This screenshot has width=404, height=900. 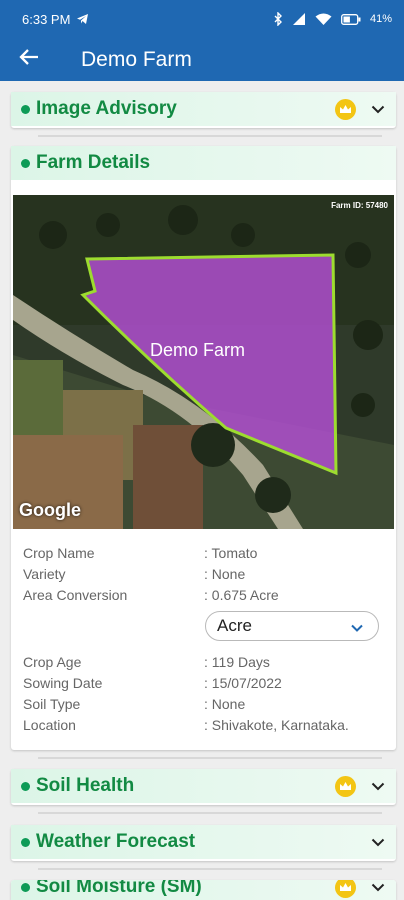 I want to click on back-button, so click(x=29, y=59).